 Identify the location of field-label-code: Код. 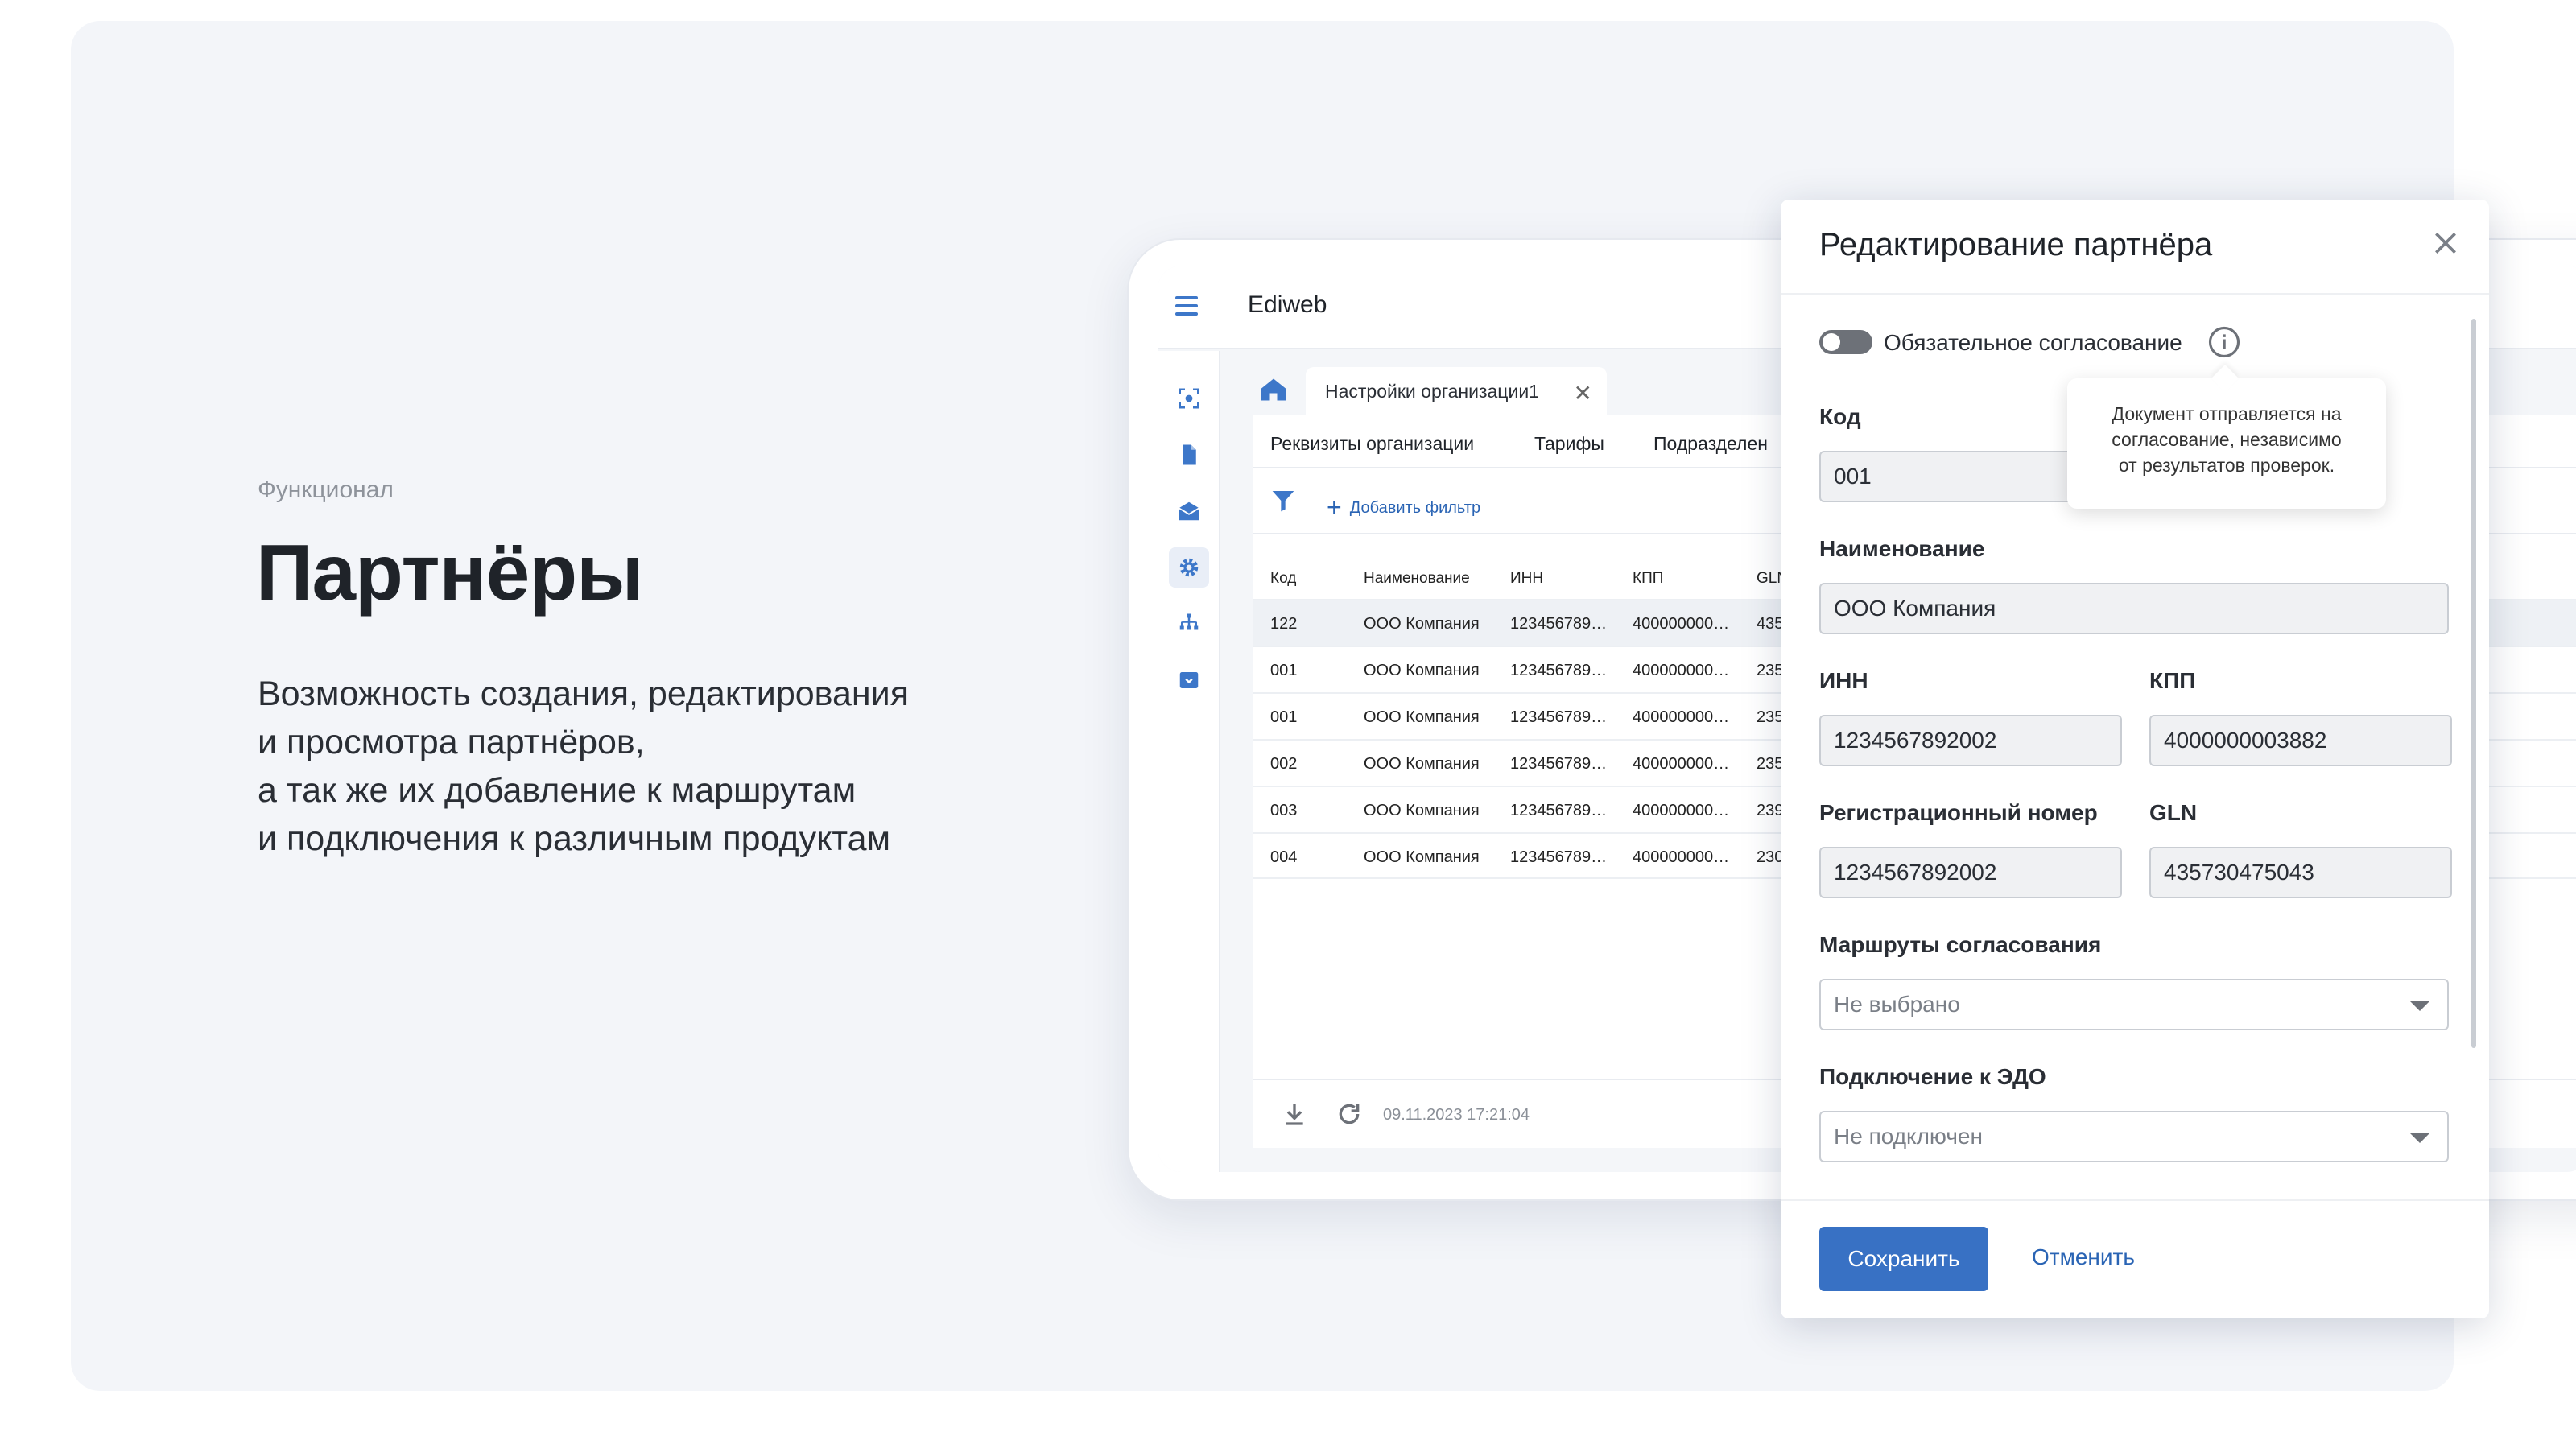
(1840, 416).